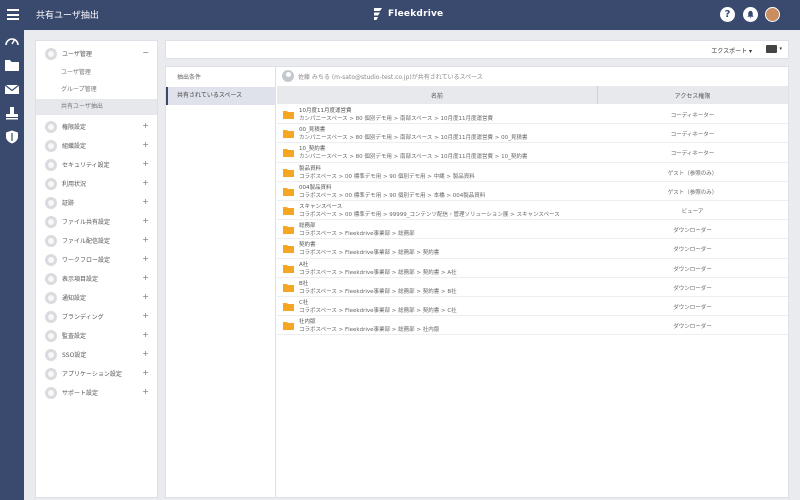 The height and width of the screenshot is (500, 800). What do you see at coordinates (96, 126) in the screenshot?
I see `sidebar-item-permission-settings: 権限設定 +` at bounding box center [96, 126].